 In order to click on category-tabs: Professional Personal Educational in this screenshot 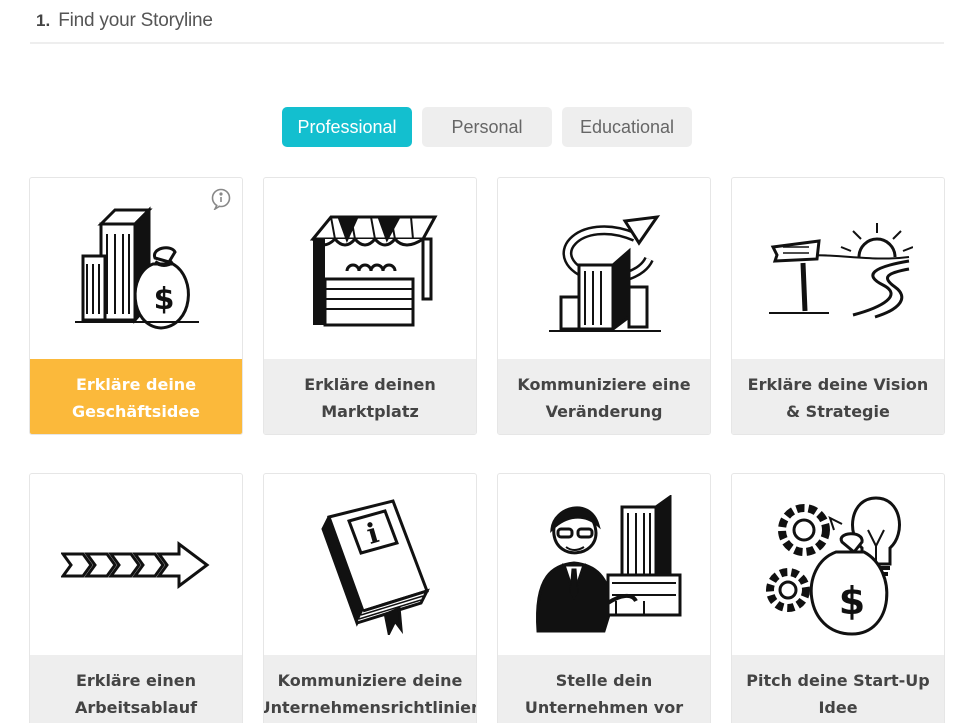, I will do `click(487, 127)`.